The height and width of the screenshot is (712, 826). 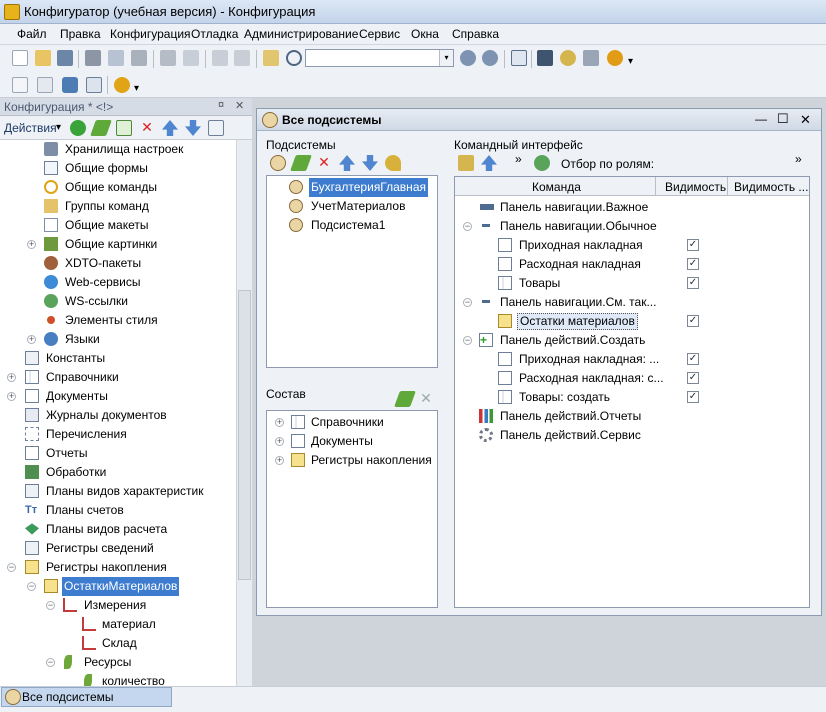 I want to click on table-row: − Панель навигации.Обычное, so click(x=632, y=226).